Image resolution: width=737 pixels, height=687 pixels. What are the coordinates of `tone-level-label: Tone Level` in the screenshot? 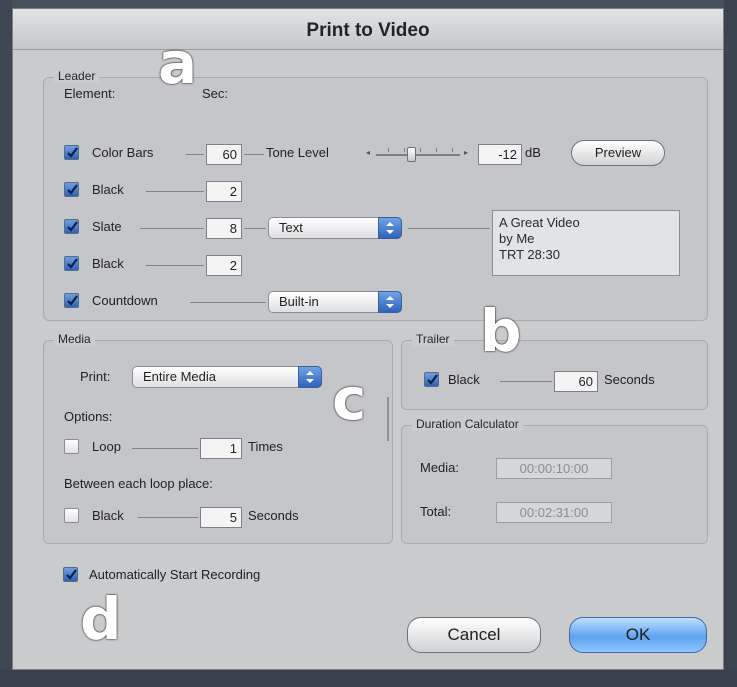 It's located at (297, 152).